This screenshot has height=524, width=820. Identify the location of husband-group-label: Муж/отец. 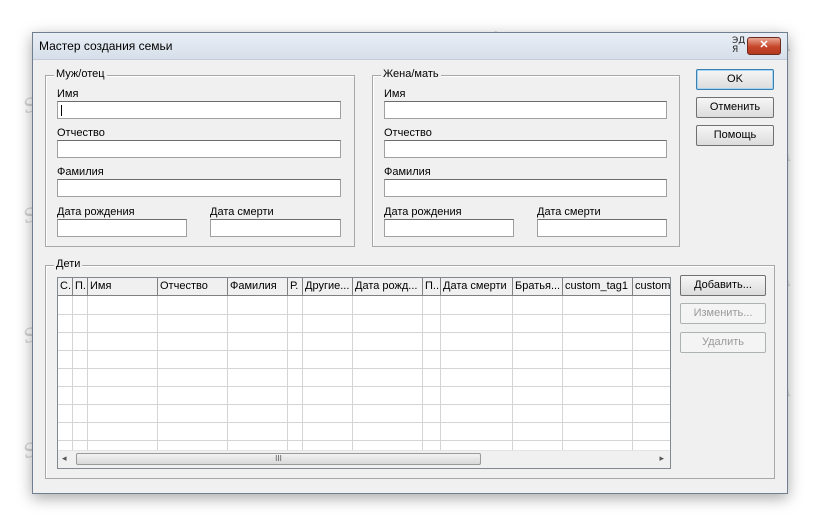
(80, 74).